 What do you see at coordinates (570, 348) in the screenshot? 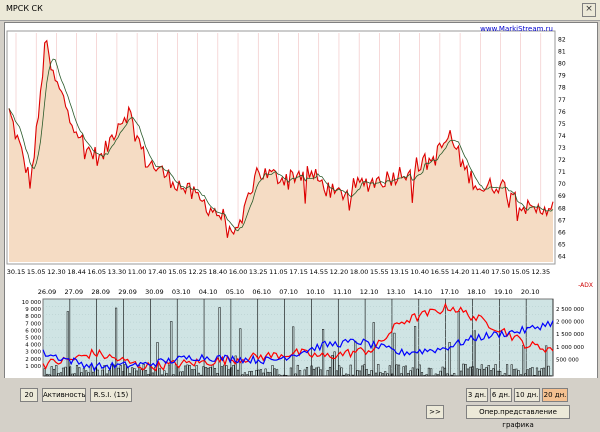
I see `volume-right-tick-label: 1 000 000` at bounding box center [570, 348].